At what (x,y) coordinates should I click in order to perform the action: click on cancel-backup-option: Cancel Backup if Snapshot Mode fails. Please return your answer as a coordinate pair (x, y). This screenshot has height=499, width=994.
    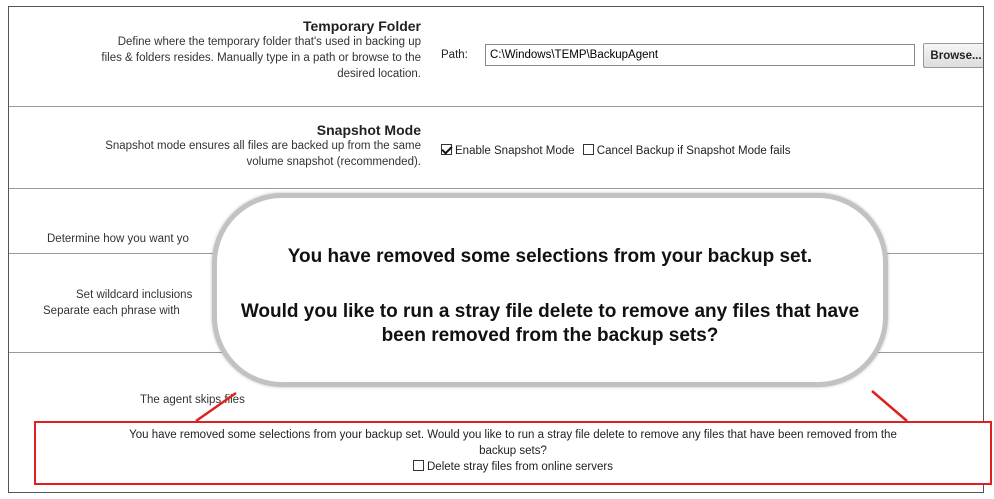
    Looking at the image, I should click on (686, 150).